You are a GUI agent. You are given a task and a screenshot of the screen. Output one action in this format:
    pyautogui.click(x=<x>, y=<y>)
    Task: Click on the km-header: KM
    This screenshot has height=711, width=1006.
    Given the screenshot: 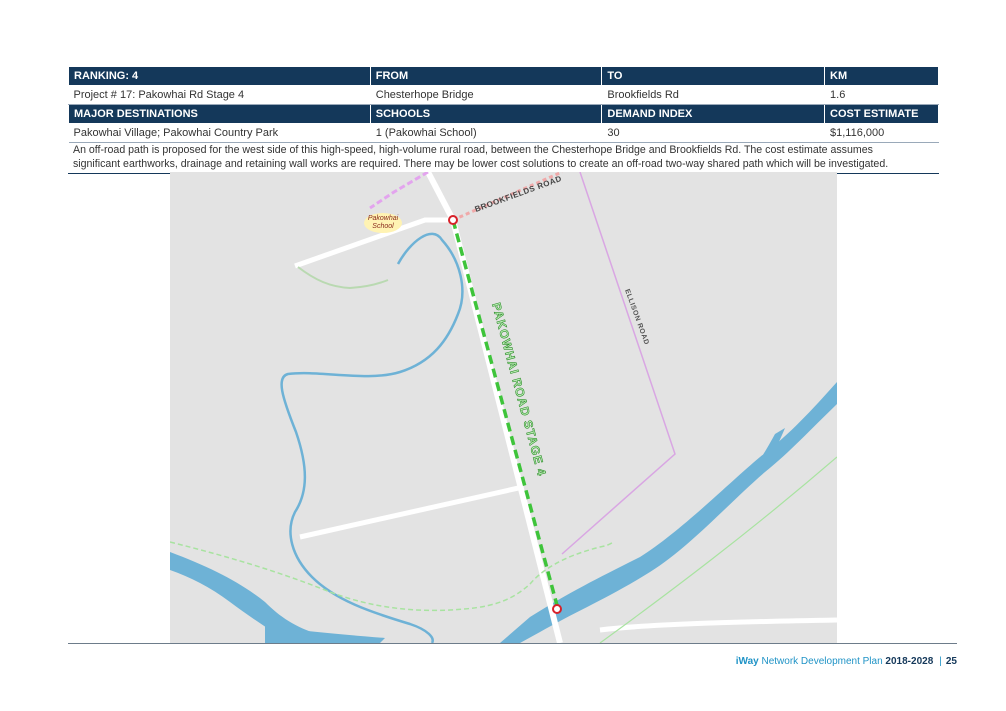 What is the action you would take?
    pyautogui.click(x=881, y=76)
    